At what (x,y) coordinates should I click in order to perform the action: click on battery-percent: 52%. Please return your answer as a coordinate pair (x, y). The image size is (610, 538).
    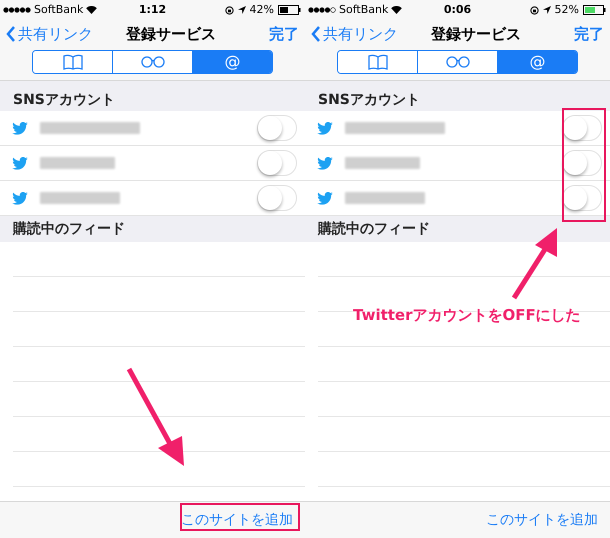
    Looking at the image, I should click on (566, 10).